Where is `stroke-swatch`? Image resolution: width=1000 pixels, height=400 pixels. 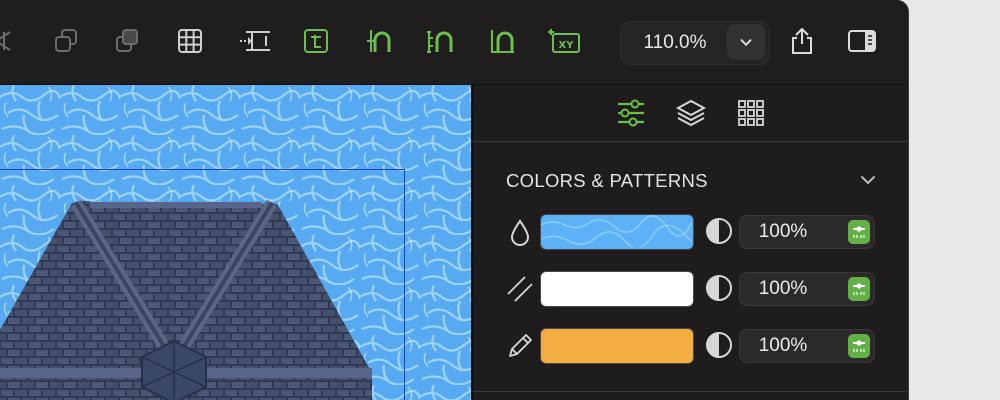
stroke-swatch is located at coordinates (617, 346).